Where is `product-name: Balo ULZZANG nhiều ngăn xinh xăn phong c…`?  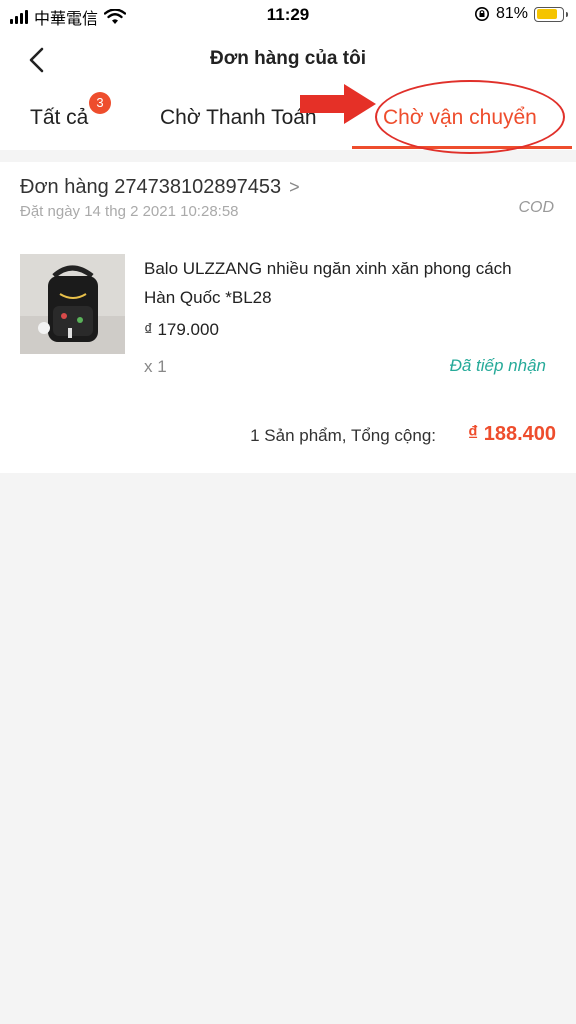
product-name: Balo ULZZANG nhiều ngăn xinh xăn phong c… is located at coordinates (339, 283).